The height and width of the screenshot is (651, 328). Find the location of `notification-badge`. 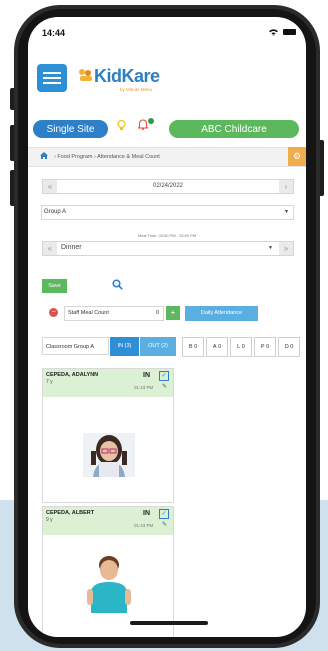

notification-badge is located at coordinates (151, 121).